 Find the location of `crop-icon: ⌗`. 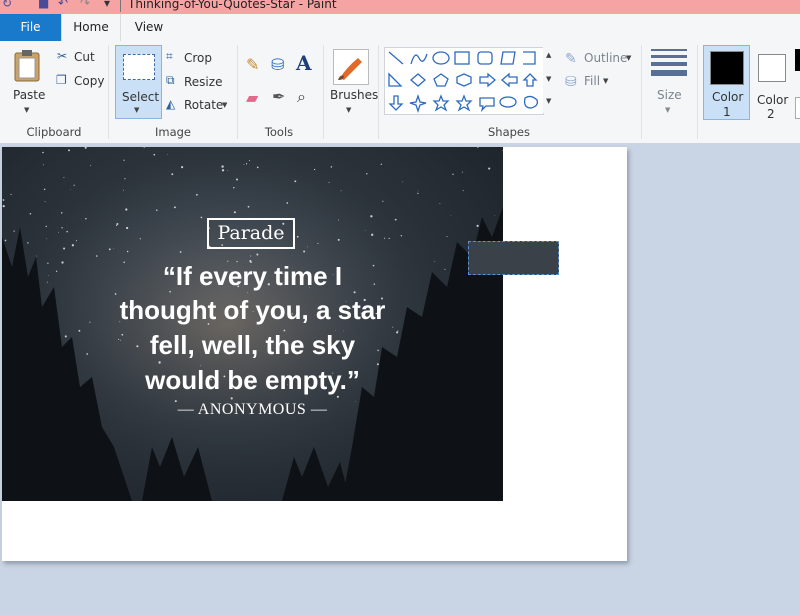

crop-icon: ⌗ is located at coordinates (169, 56).